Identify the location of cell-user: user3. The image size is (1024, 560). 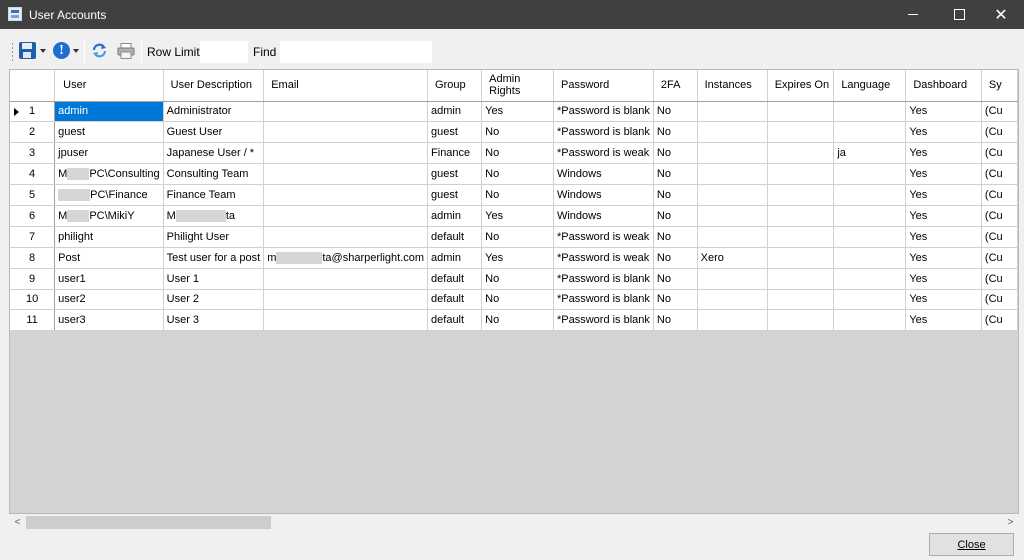
(109, 320).